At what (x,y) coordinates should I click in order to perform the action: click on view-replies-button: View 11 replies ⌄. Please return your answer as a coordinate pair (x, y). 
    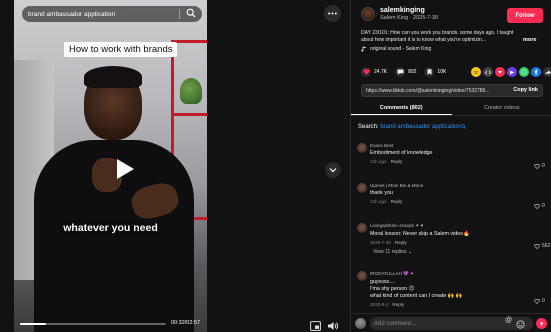
    Looking at the image, I should click on (451, 252).